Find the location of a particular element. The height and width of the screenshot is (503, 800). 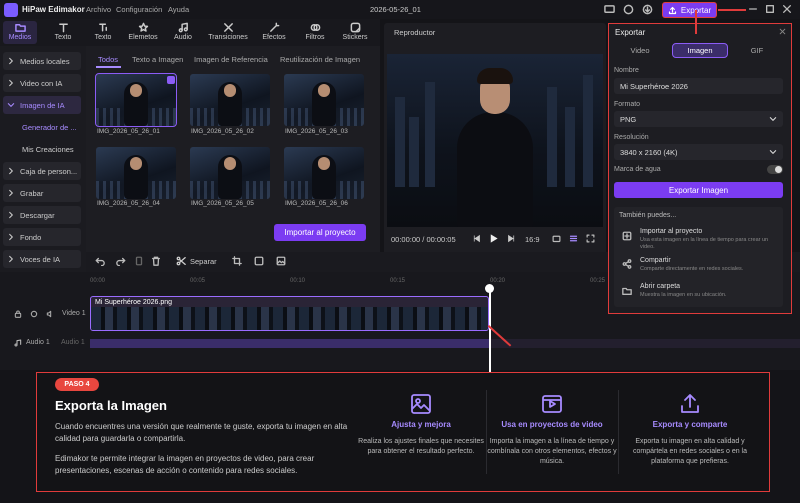

undo-icon is located at coordinates (100, 261).